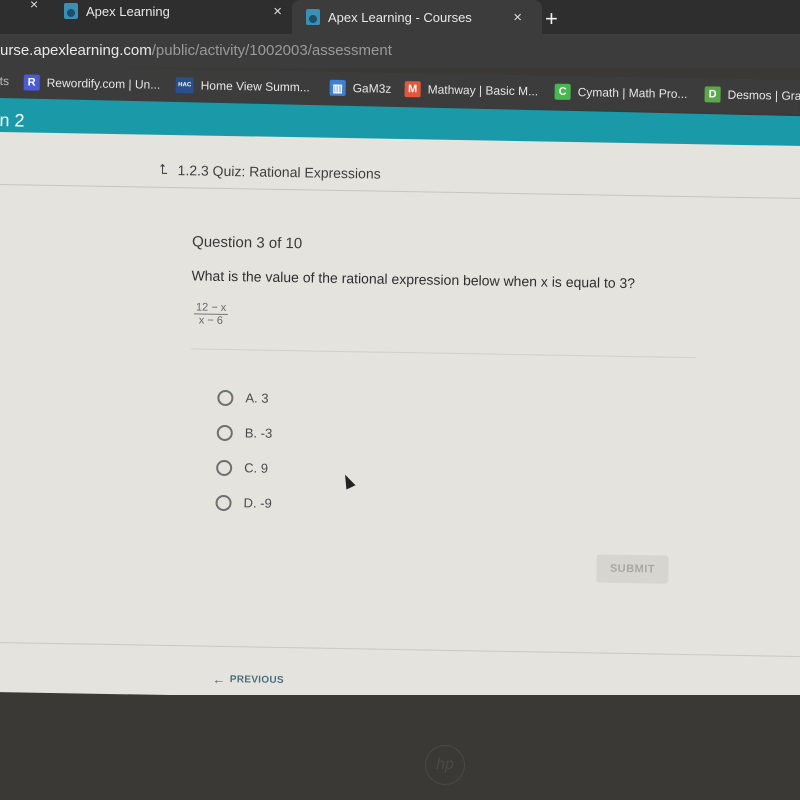 This screenshot has width=800, height=800. What do you see at coordinates (247, 243) in the screenshot?
I see `question-number: Question 3 of 10` at bounding box center [247, 243].